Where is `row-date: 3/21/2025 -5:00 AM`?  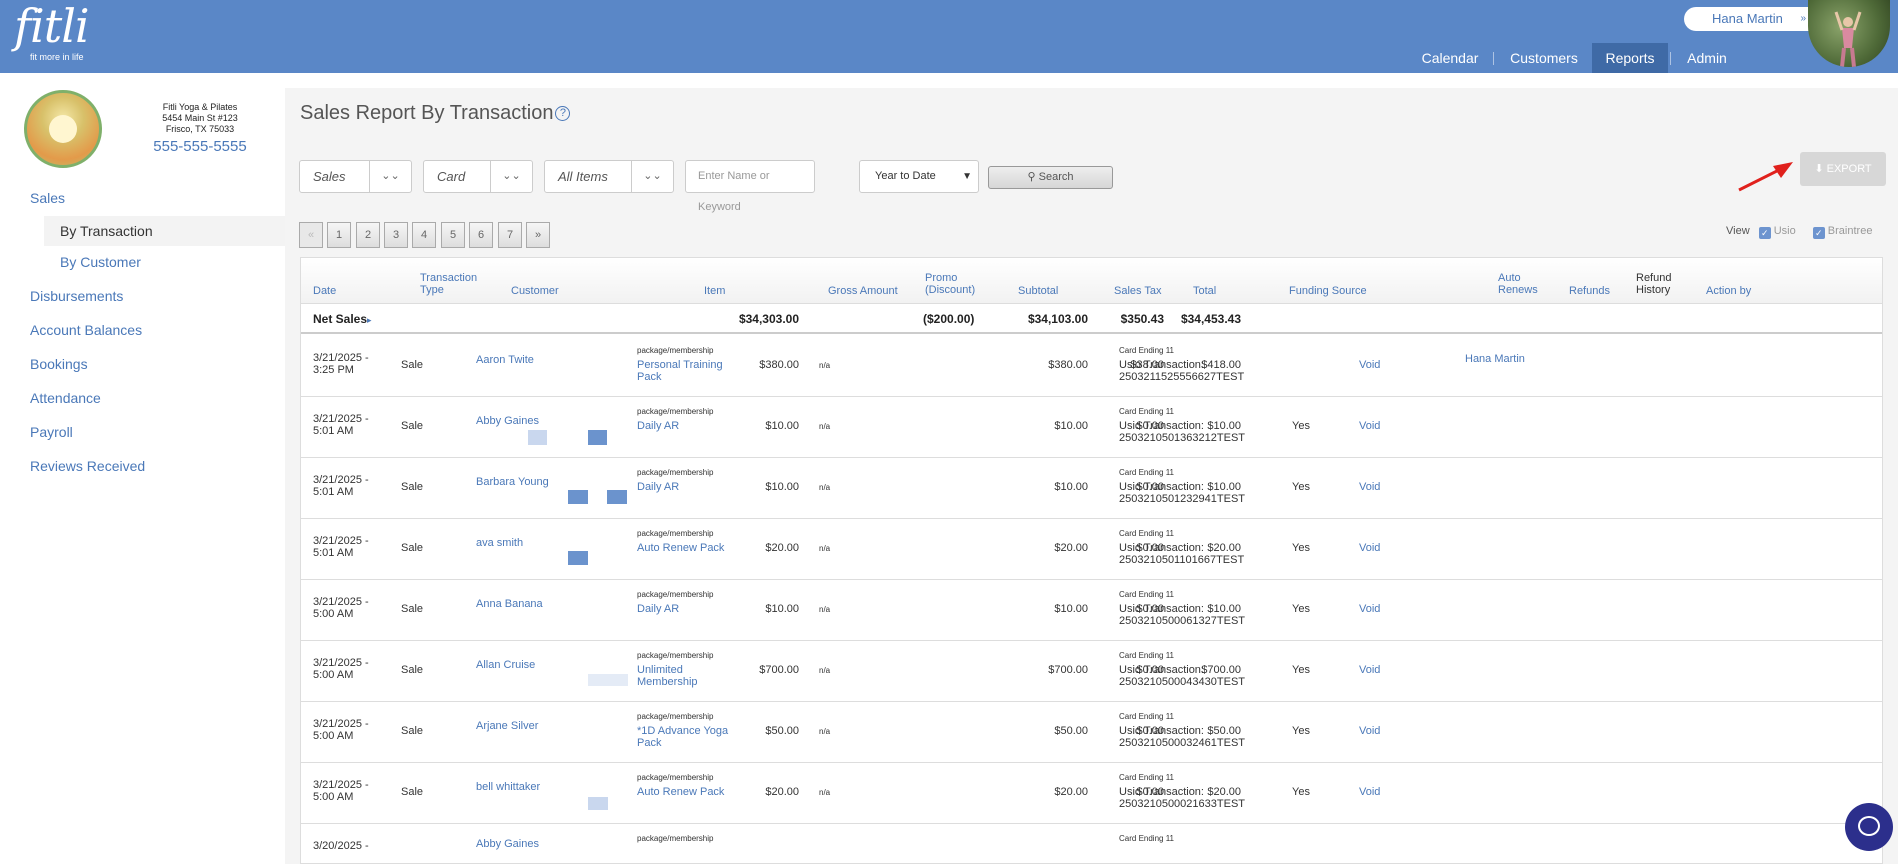 row-date: 3/21/2025 -5:00 AM is located at coordinates (341, 791).